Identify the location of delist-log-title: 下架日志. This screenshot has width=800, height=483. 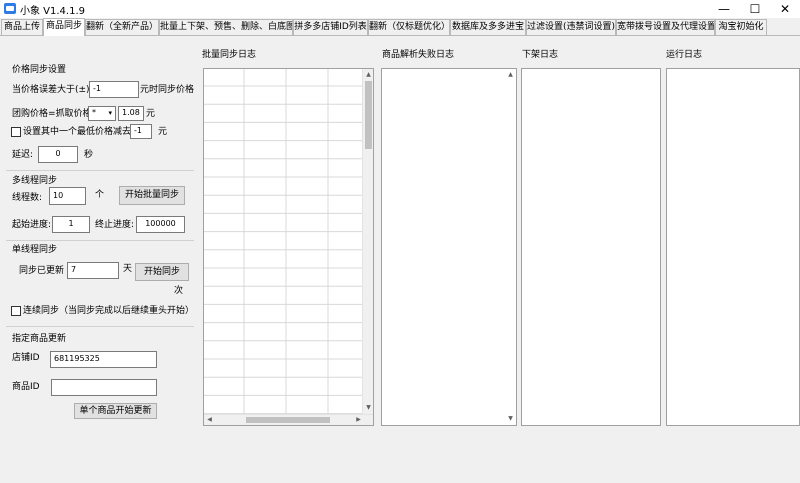
(540, 55).